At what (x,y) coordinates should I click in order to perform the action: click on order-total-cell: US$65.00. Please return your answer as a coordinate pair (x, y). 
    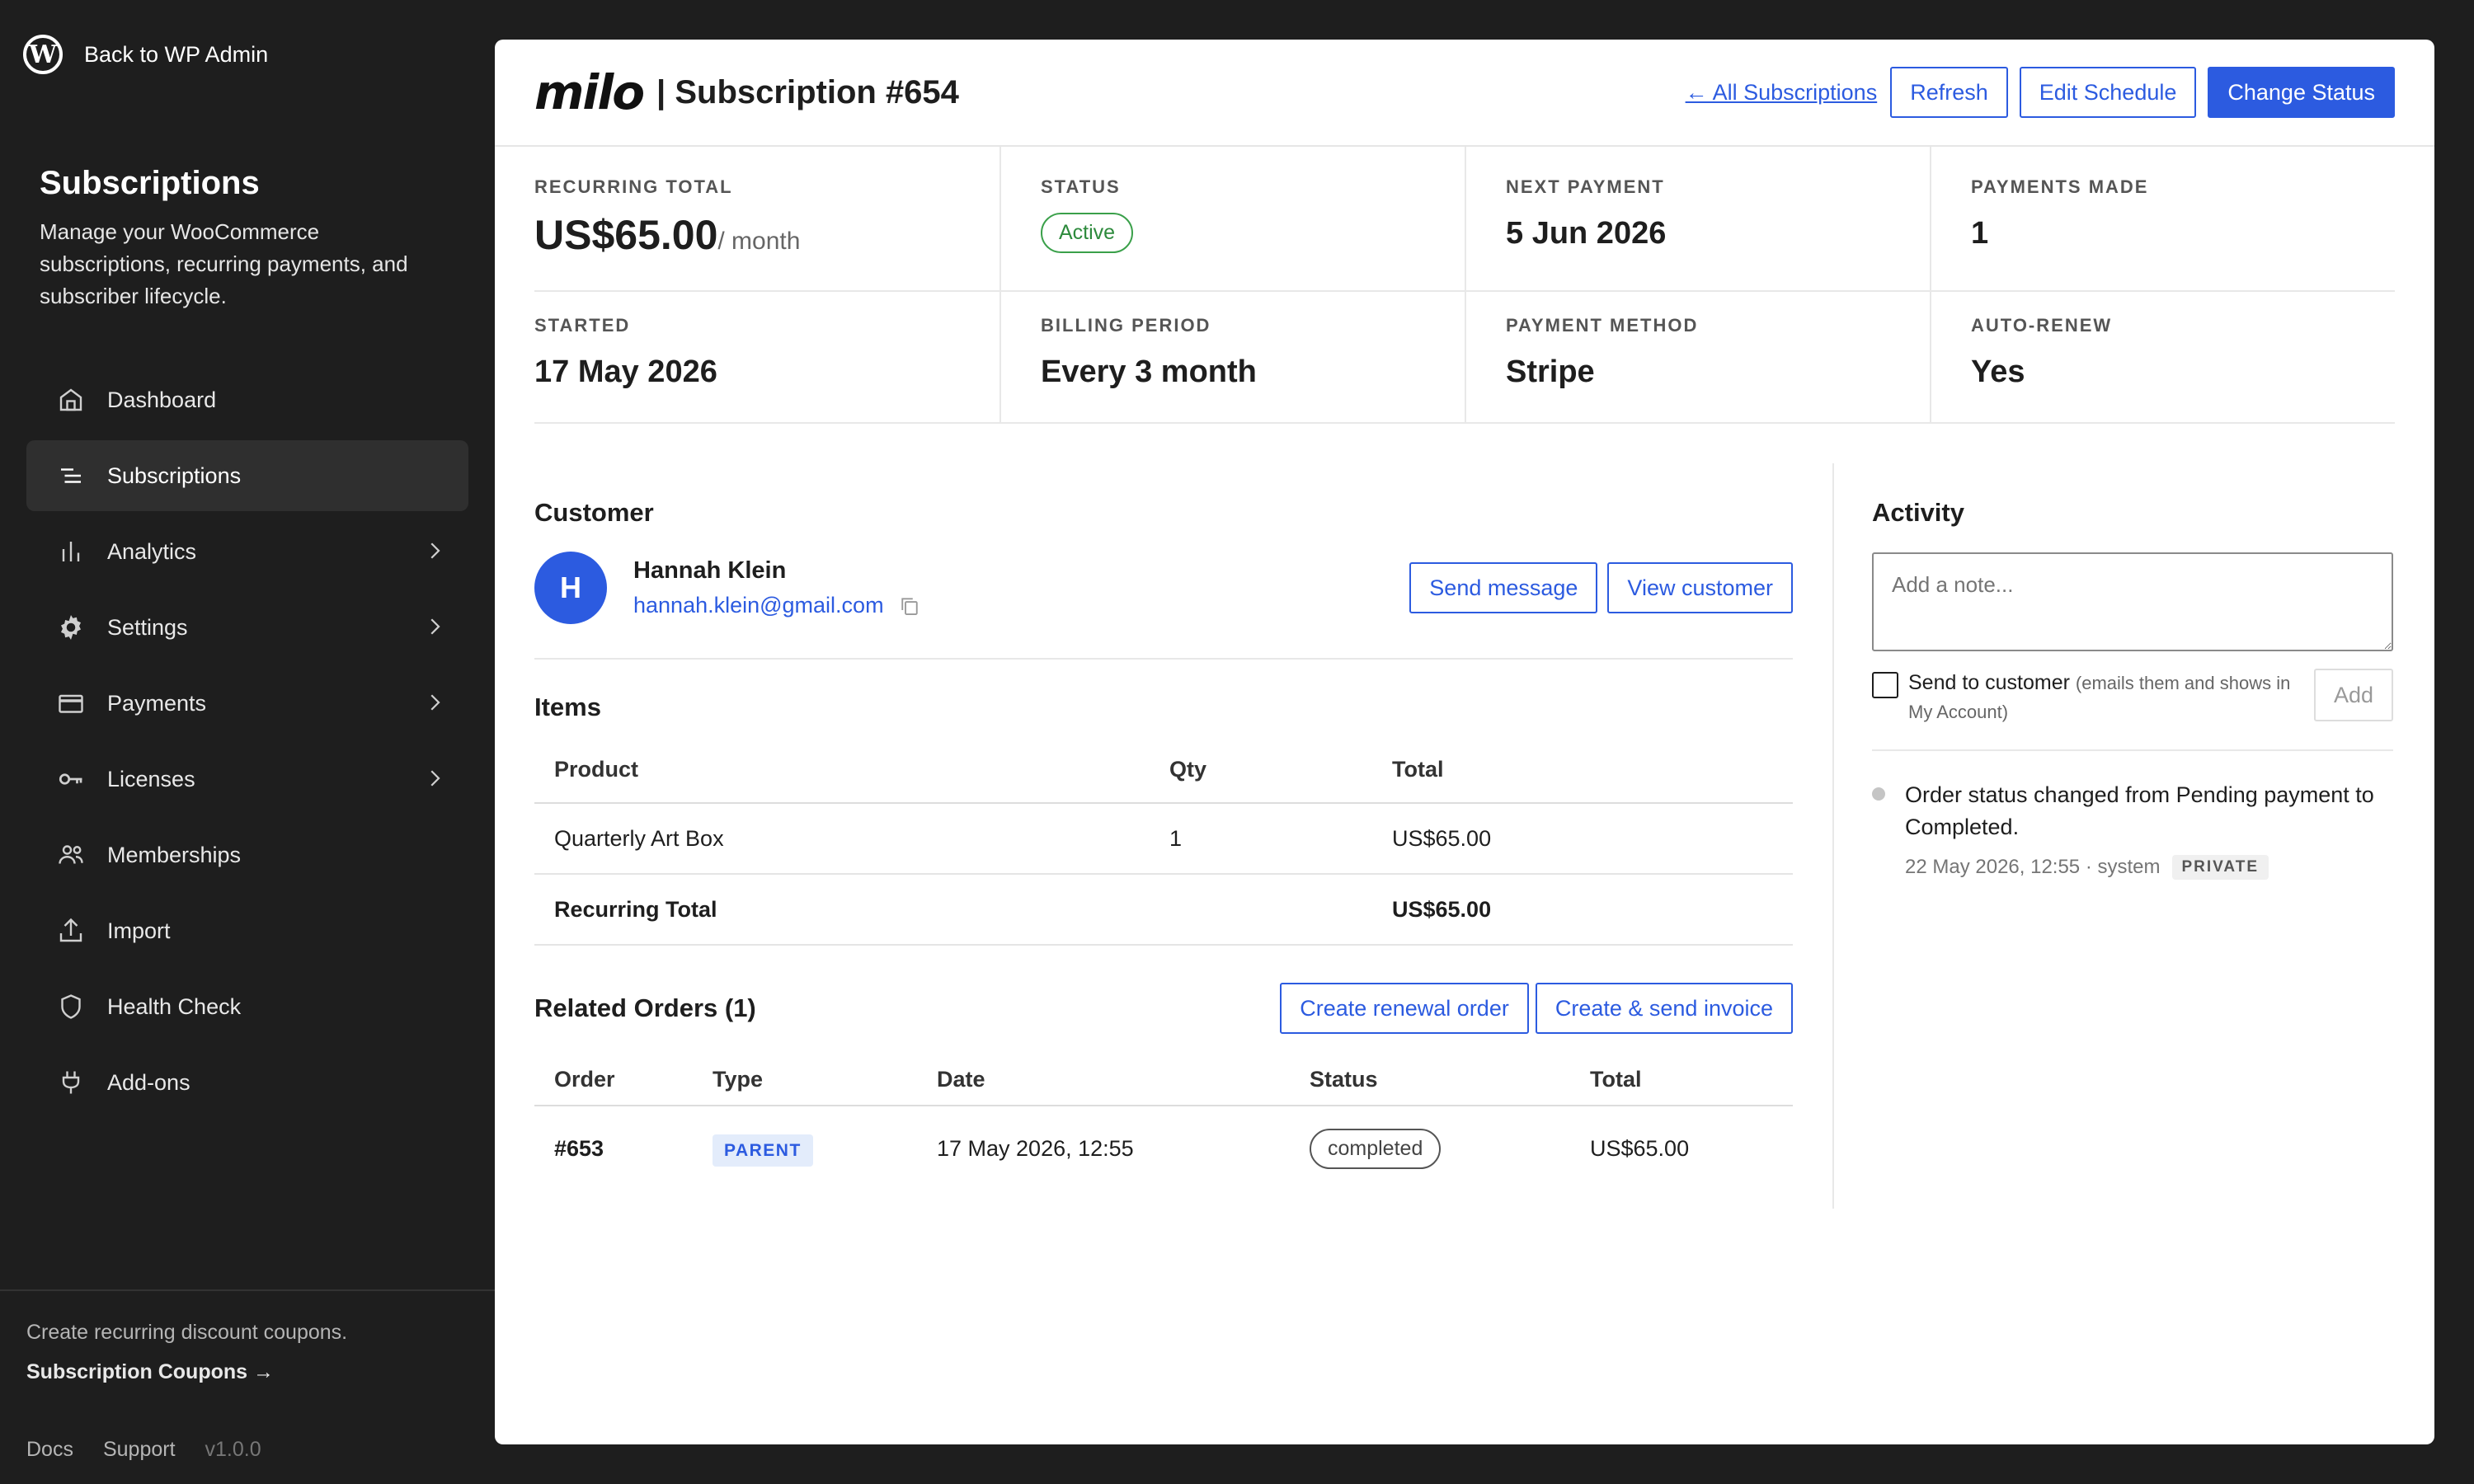
    Looking at the image, I should click on (1640, 1148).